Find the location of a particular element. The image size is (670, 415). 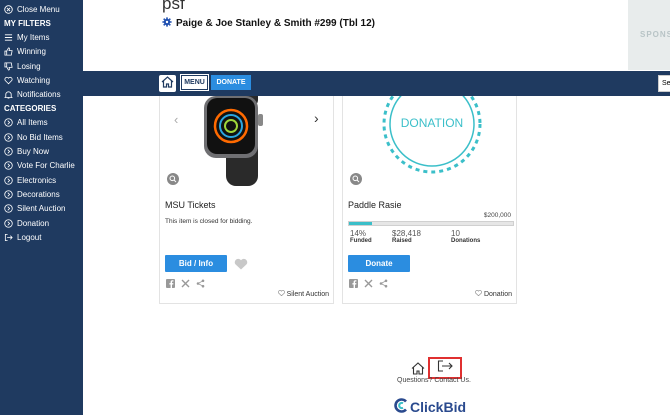

donation-image-text: DONATION is located at coordinates (432, 123).